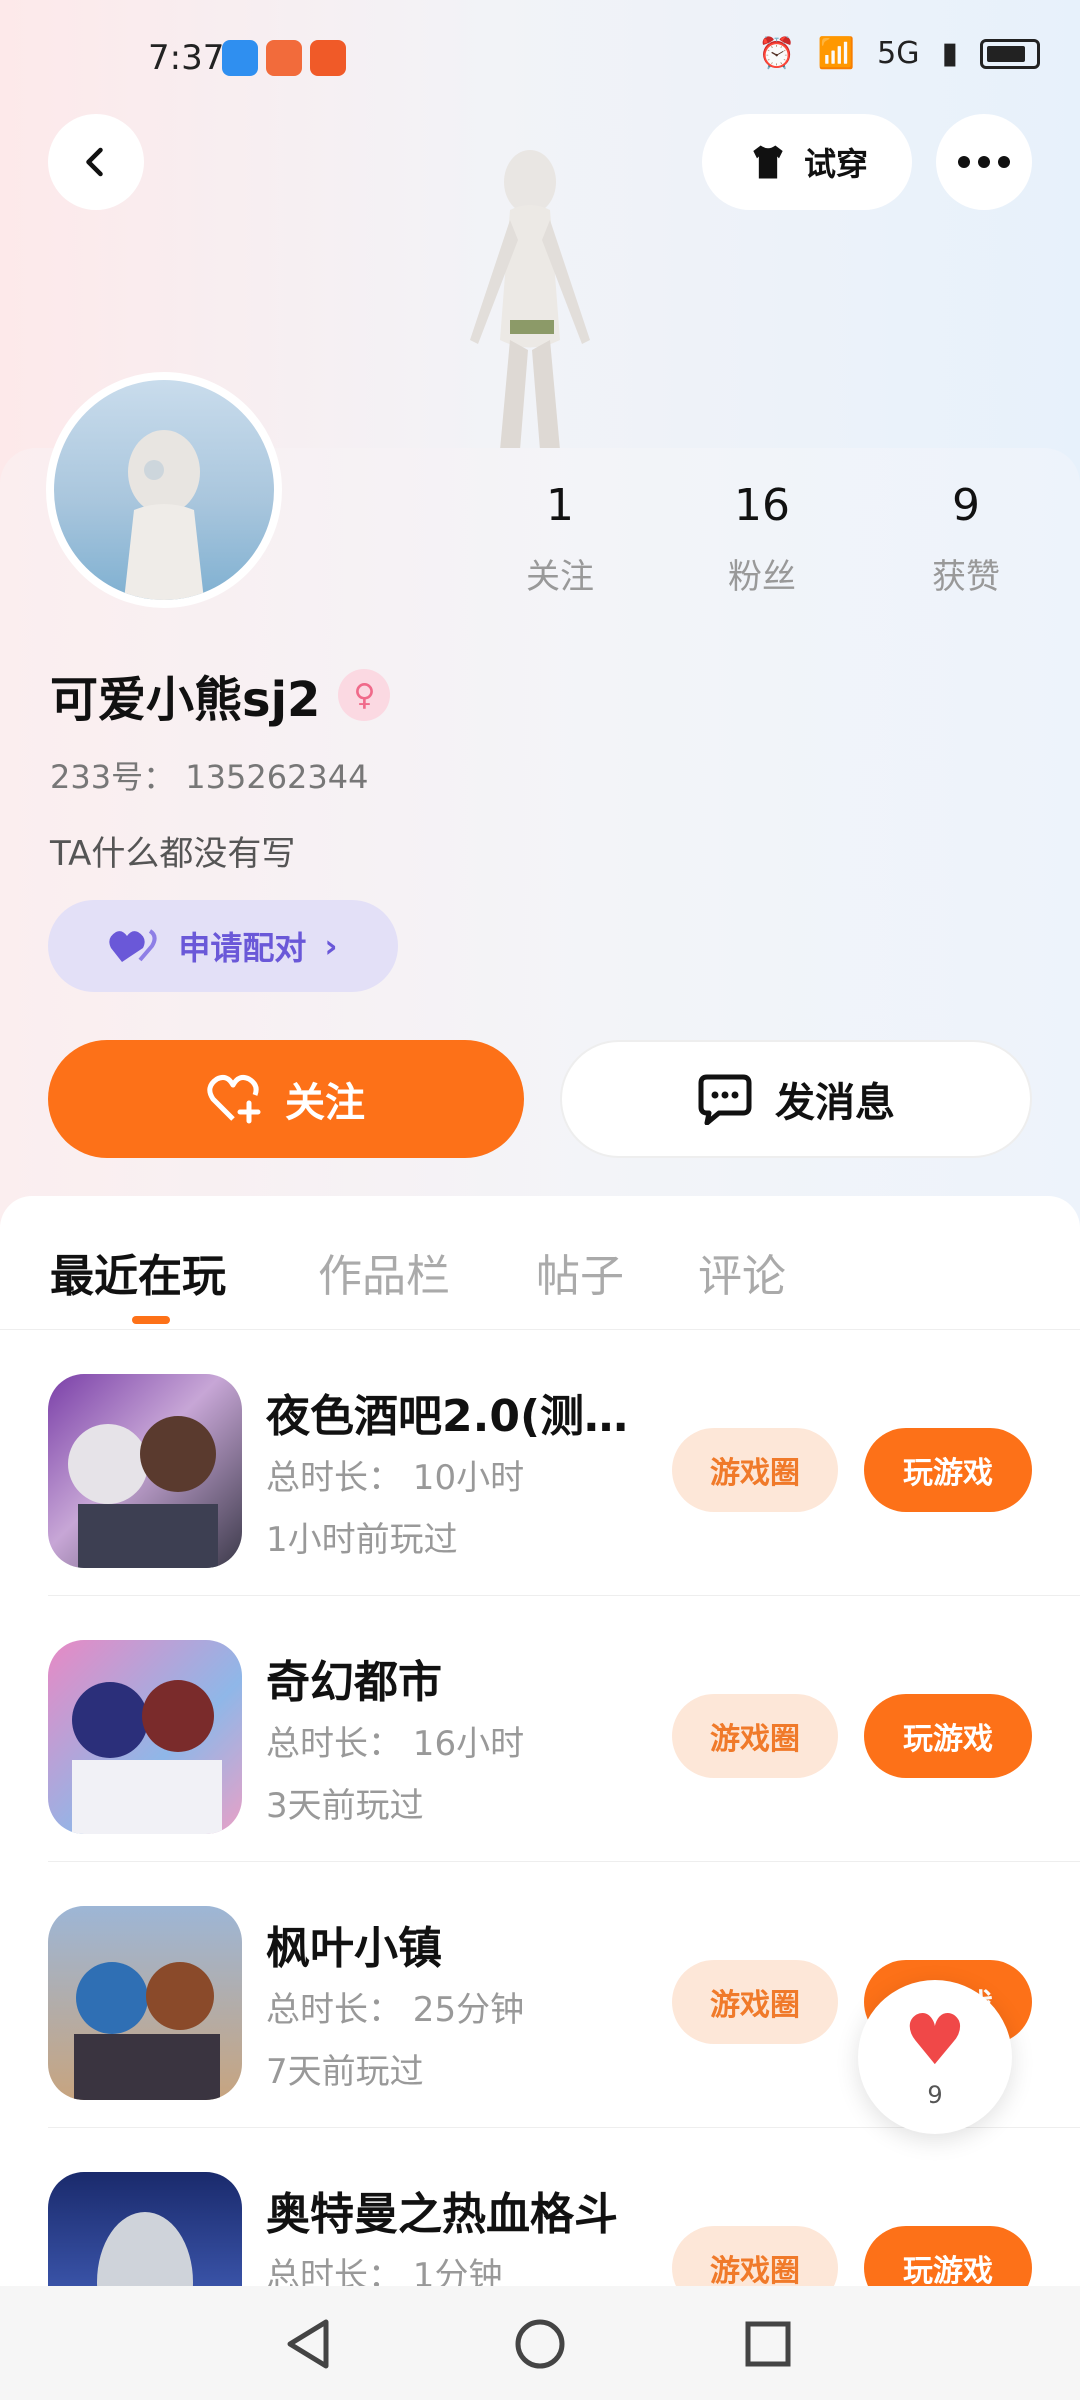  Describe the element at coordinates (762, 505) in the screenshot. I see `stat-fans-count: 16` at that location.